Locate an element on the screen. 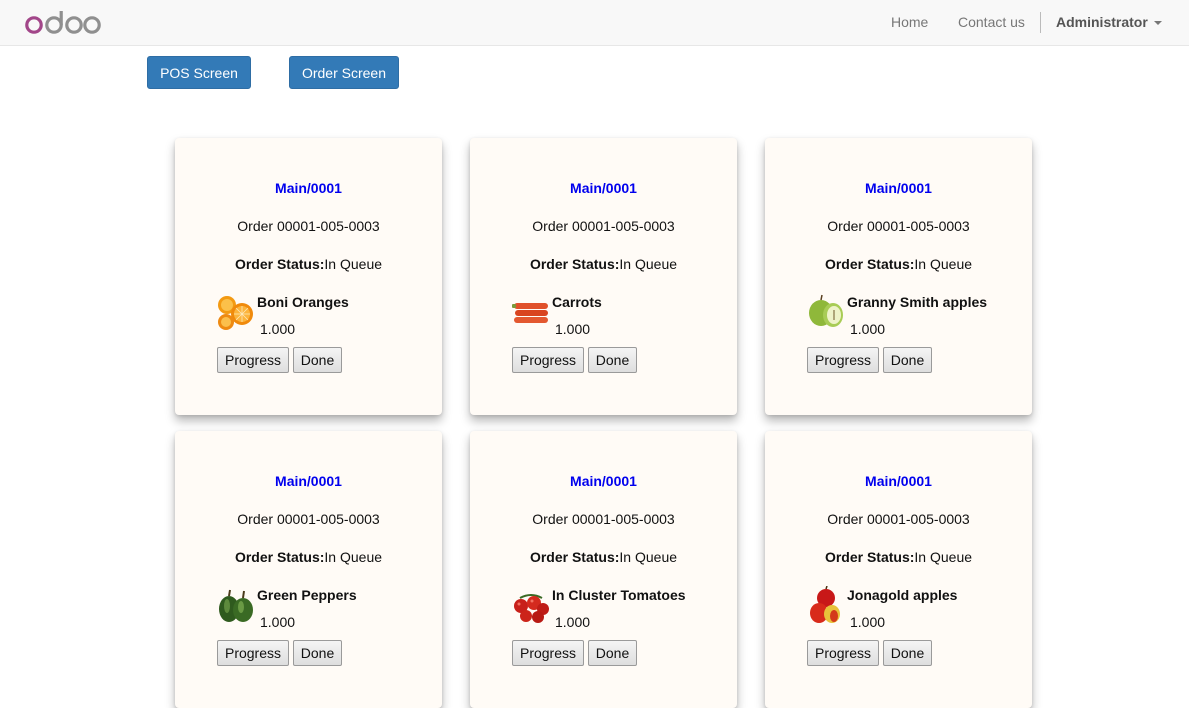 This screenshot has width=1189, height=708. carrot-icon is located at coordinates (530, 313).